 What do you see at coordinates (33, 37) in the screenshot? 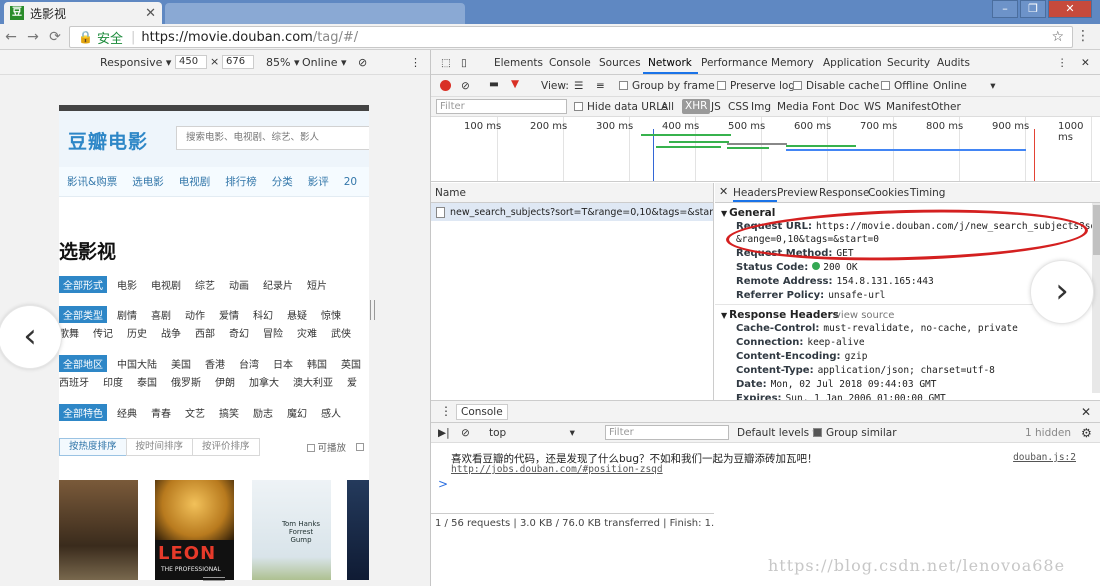
I see `forward-icon: →` at bounding box center [33, 37].